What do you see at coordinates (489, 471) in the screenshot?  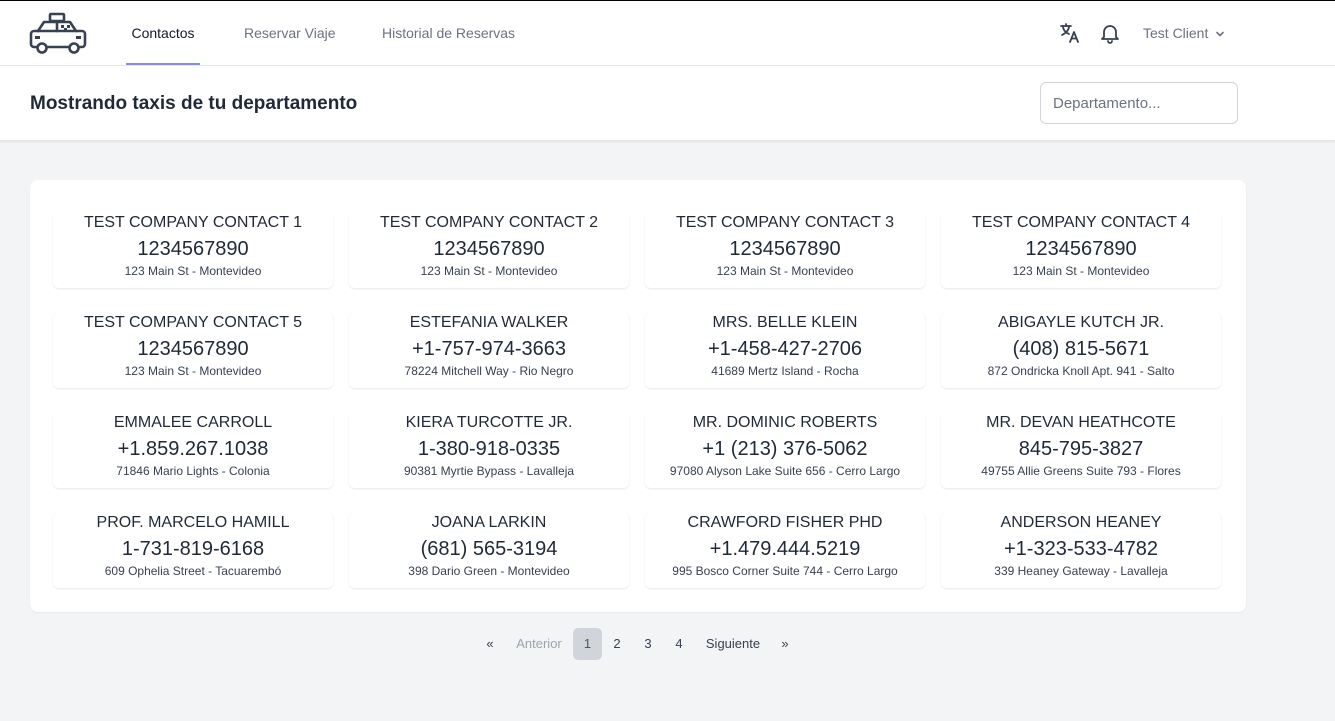 I see `contact-address: 90381 Myrtie Bypass - Lavalleja` at bounding box center [489, 471].